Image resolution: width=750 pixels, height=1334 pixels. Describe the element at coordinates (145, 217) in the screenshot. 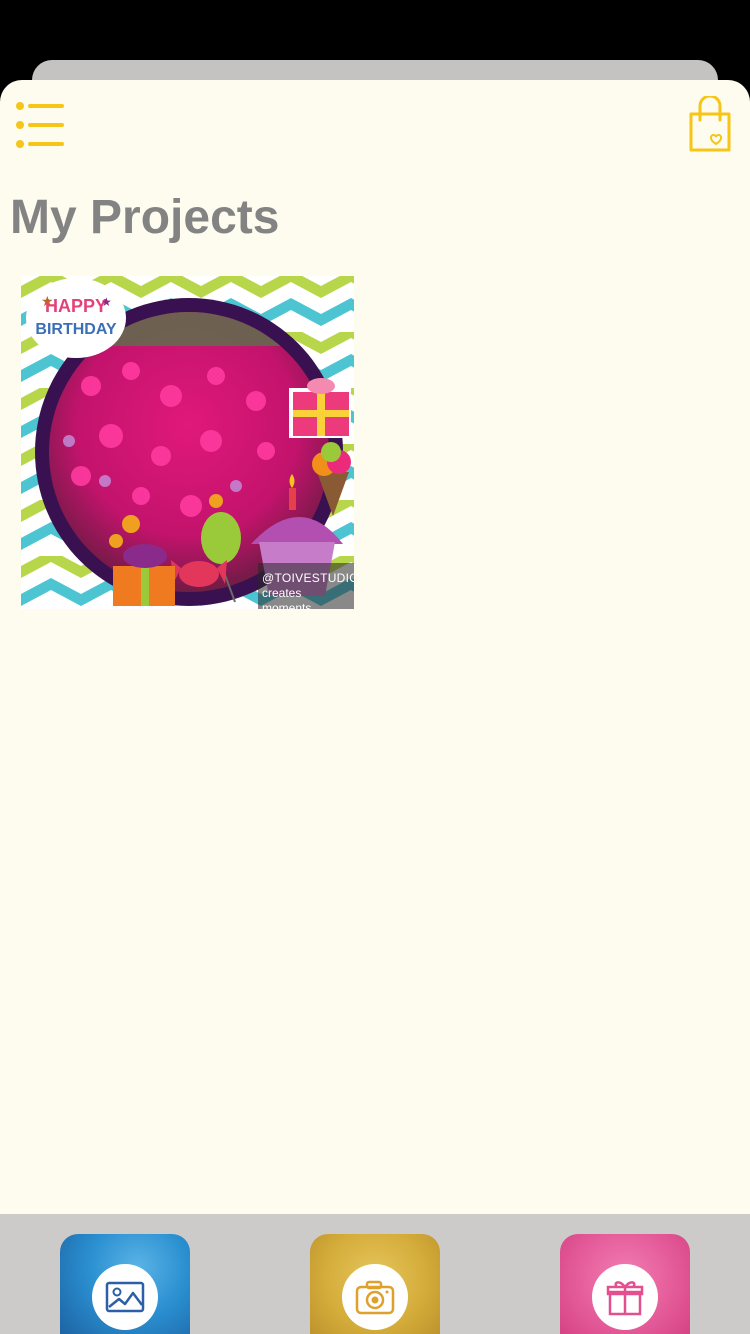

I see `page-title: My Projects` at that location.